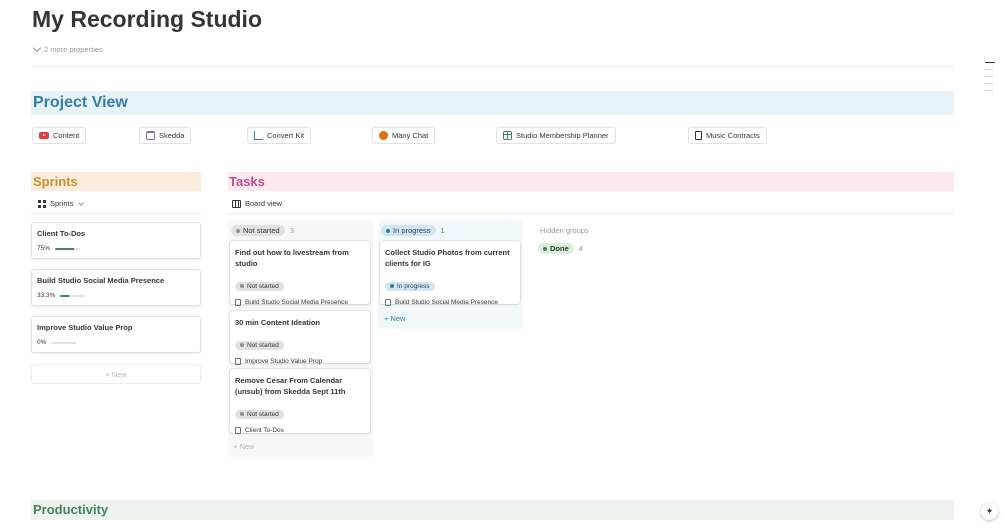  I want to click on relation-label: Client To-Dos, so click(264, 430).